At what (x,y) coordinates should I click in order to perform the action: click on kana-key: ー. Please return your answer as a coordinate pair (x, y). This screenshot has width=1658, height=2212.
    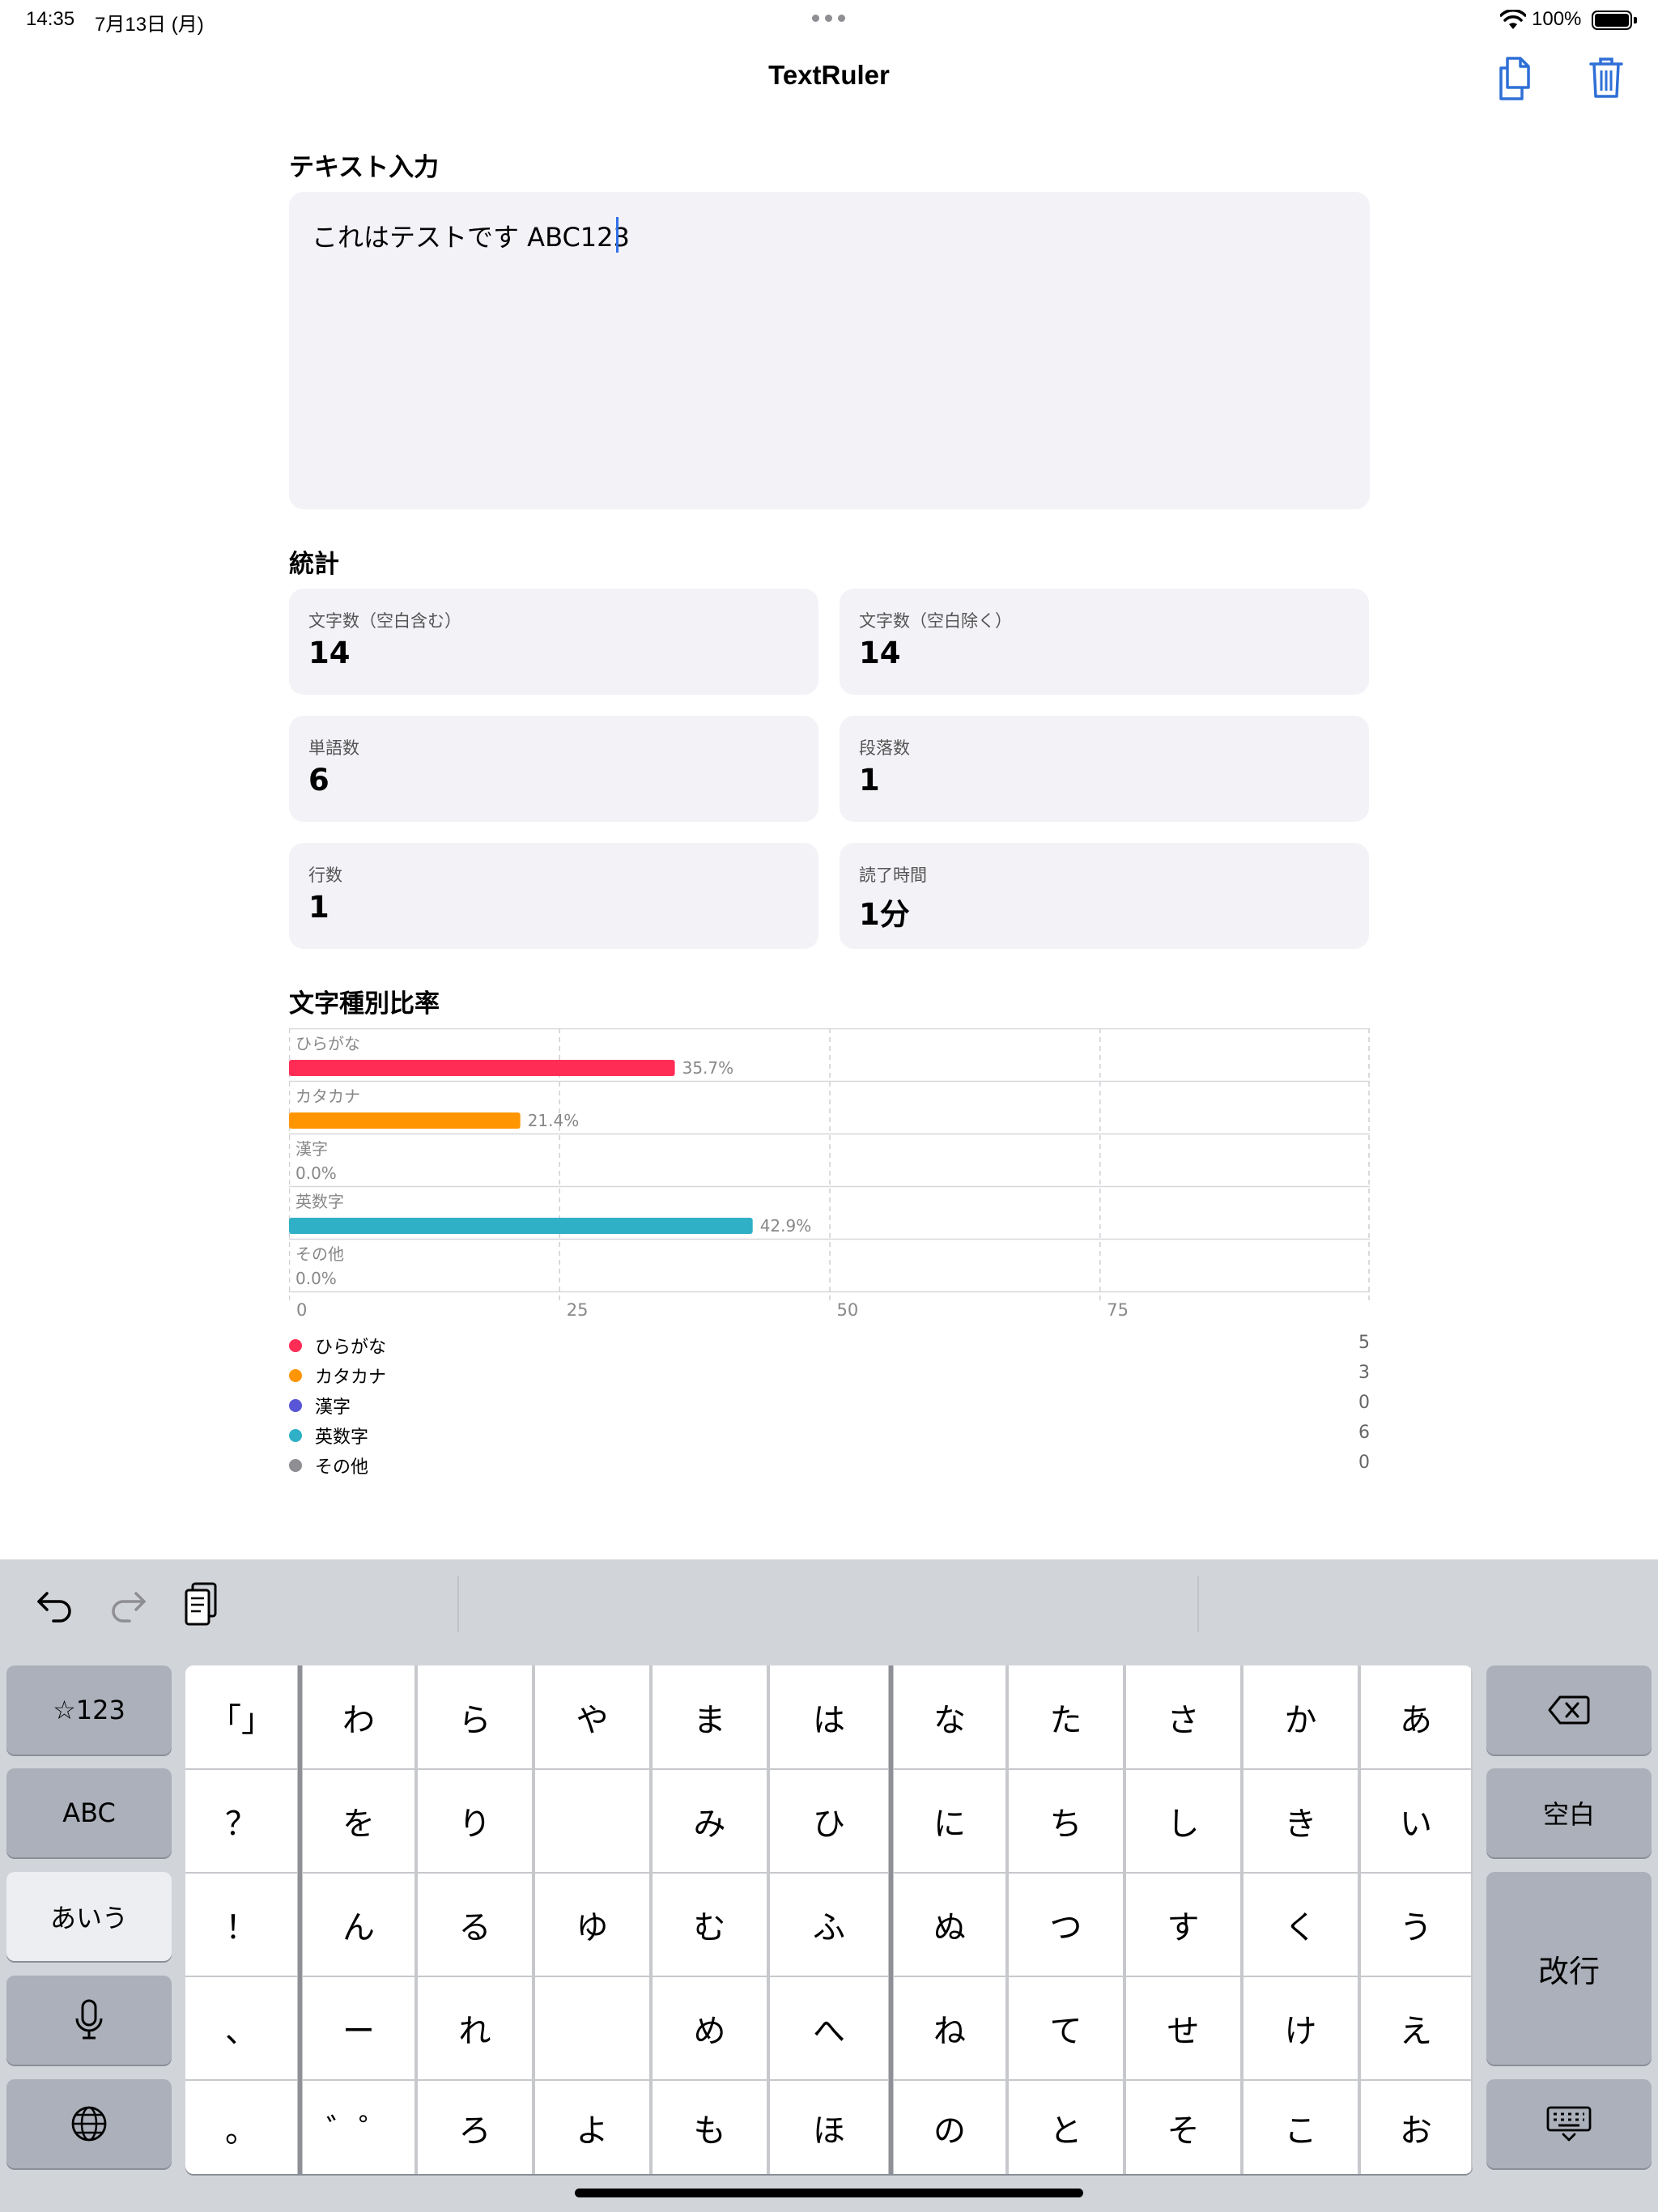
    Looking at the image, I should click on (358, 2028).